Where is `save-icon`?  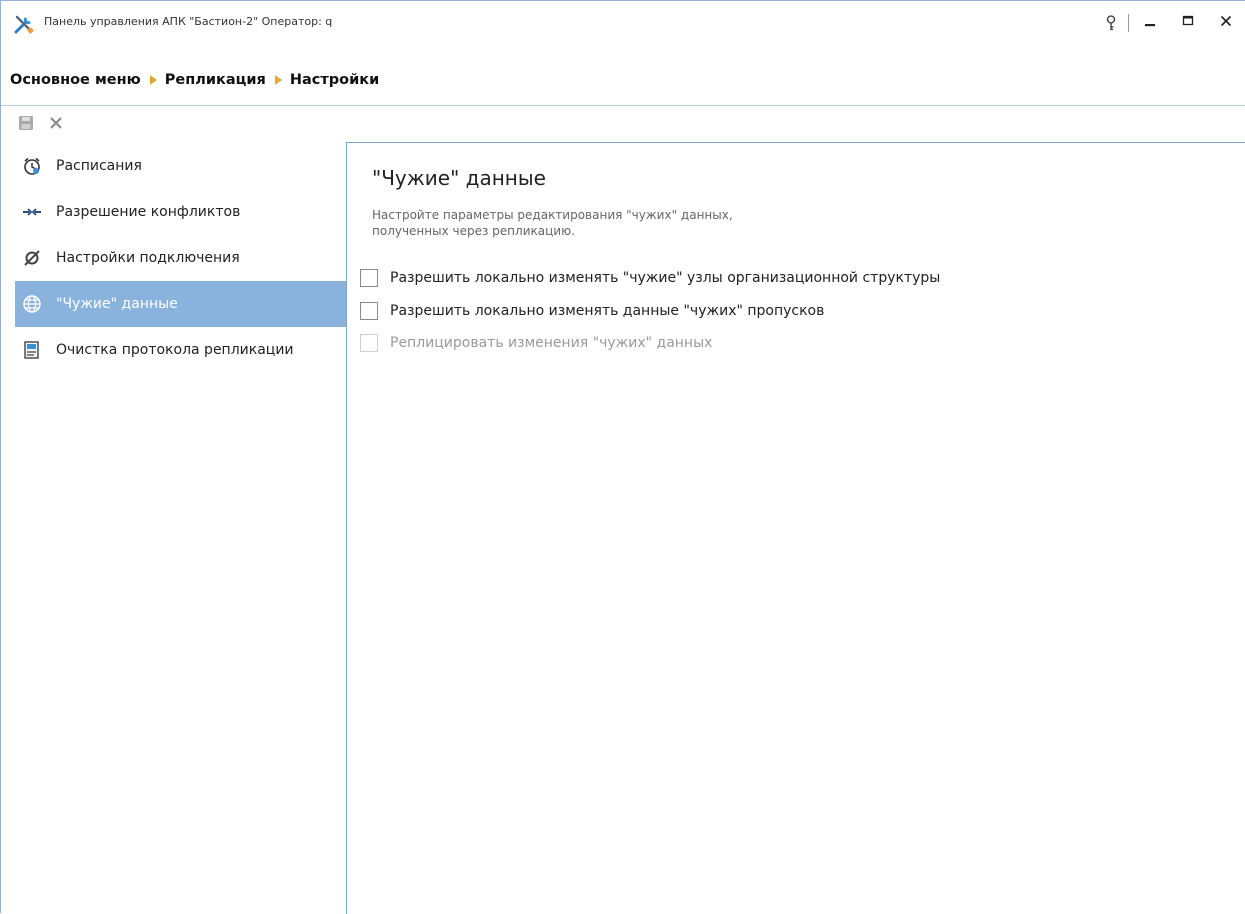 save-icon is located at coordinates (26, 125).